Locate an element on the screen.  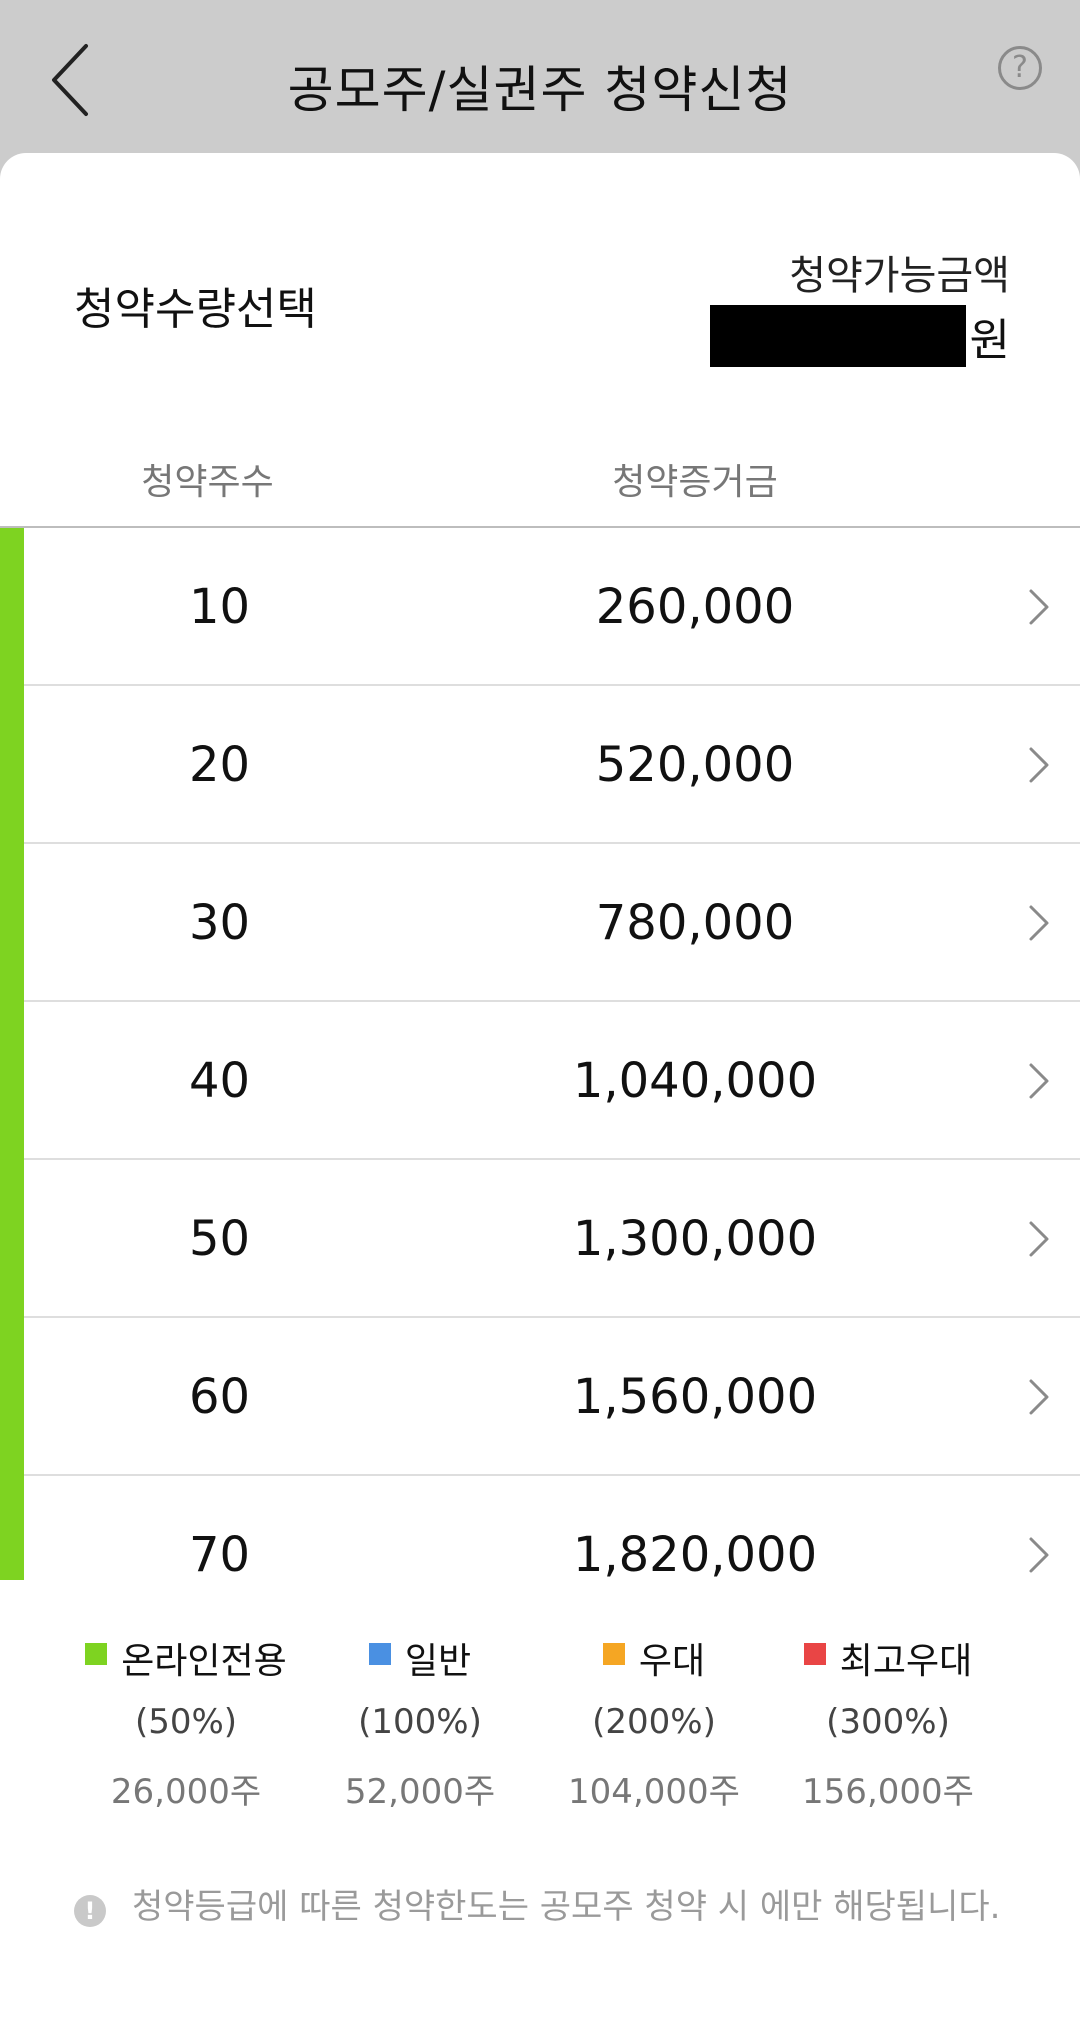
quantity-select-label: 청약수량선택 is located at coordinates (195, 309).